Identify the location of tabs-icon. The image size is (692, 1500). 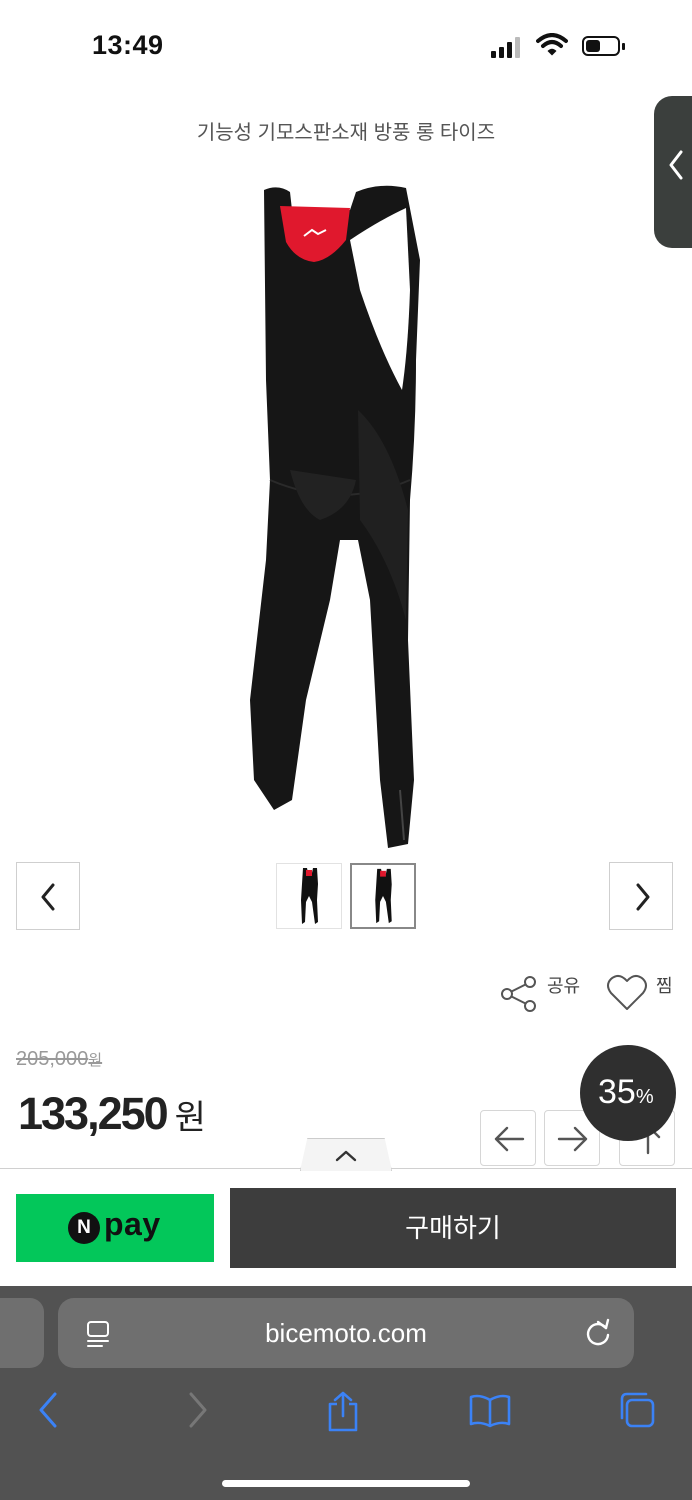
(637, 1410).